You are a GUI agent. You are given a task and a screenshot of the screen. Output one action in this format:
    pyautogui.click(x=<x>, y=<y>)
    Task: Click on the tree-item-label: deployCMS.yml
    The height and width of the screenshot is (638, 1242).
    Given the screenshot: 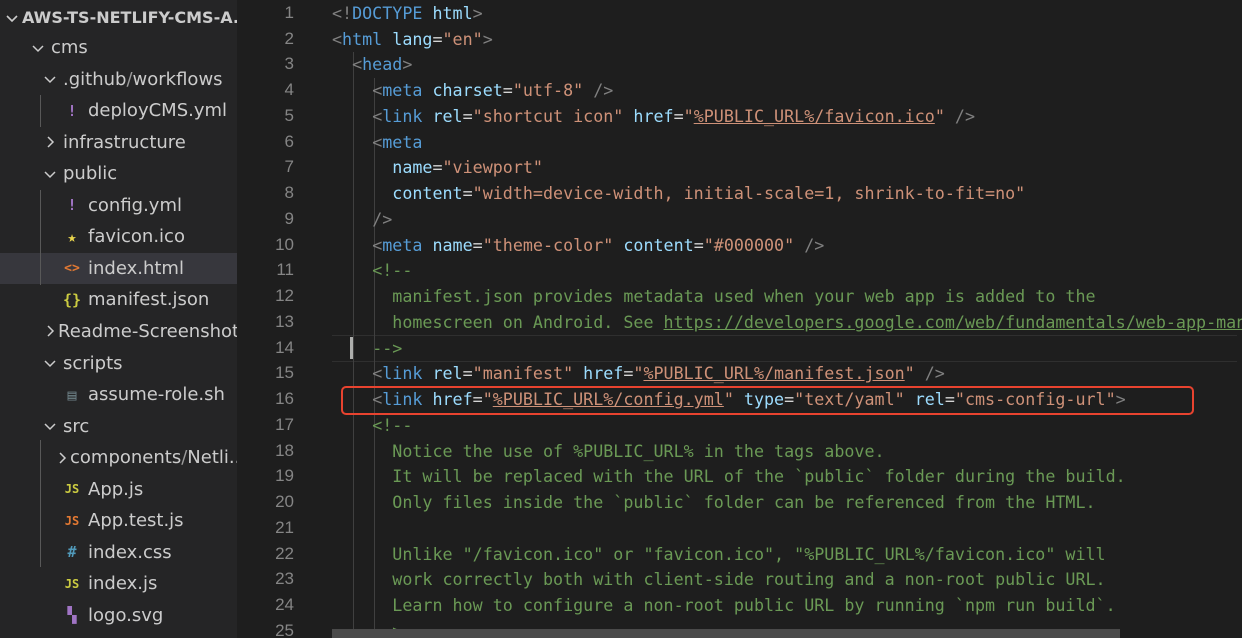 What is the action you would take?
    pyautogui.click(x=158, y=111)
    